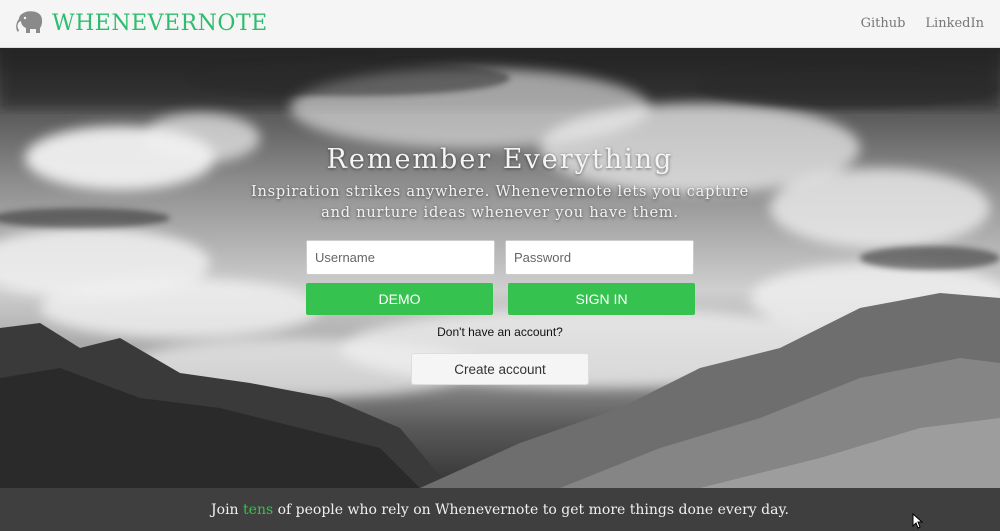 The image size is (1000, 531). What do you see at coordinates (399, 299) in the screenshot?
I see `demo-button: DEMO` at bounding box center [399, 299].